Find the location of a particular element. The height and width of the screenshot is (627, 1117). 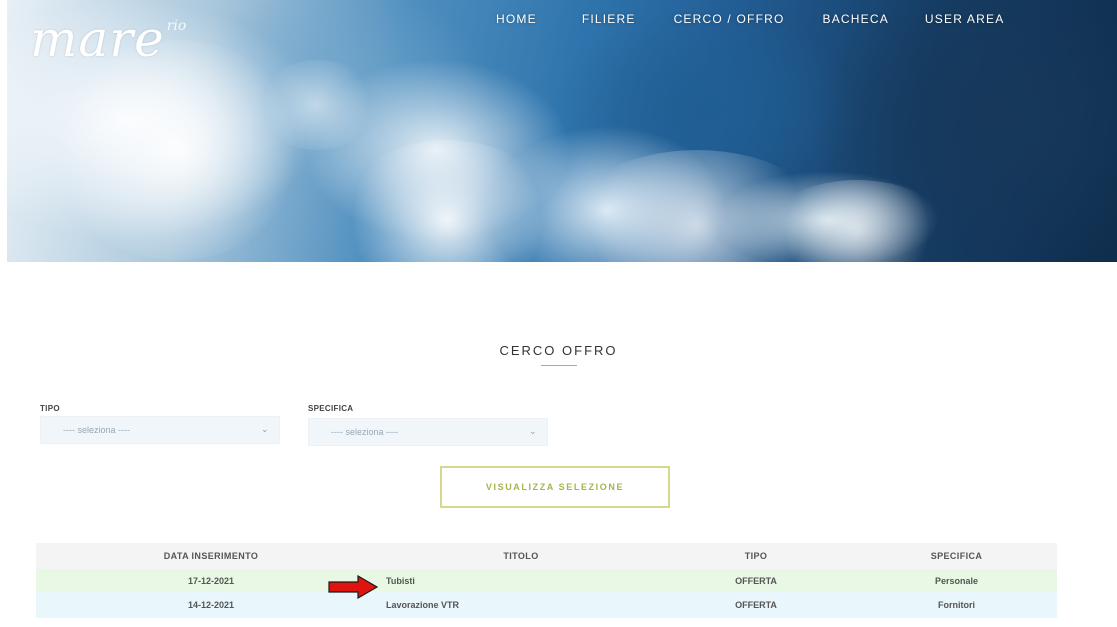

nav-home: HOME is located at coordinates (516, 19).